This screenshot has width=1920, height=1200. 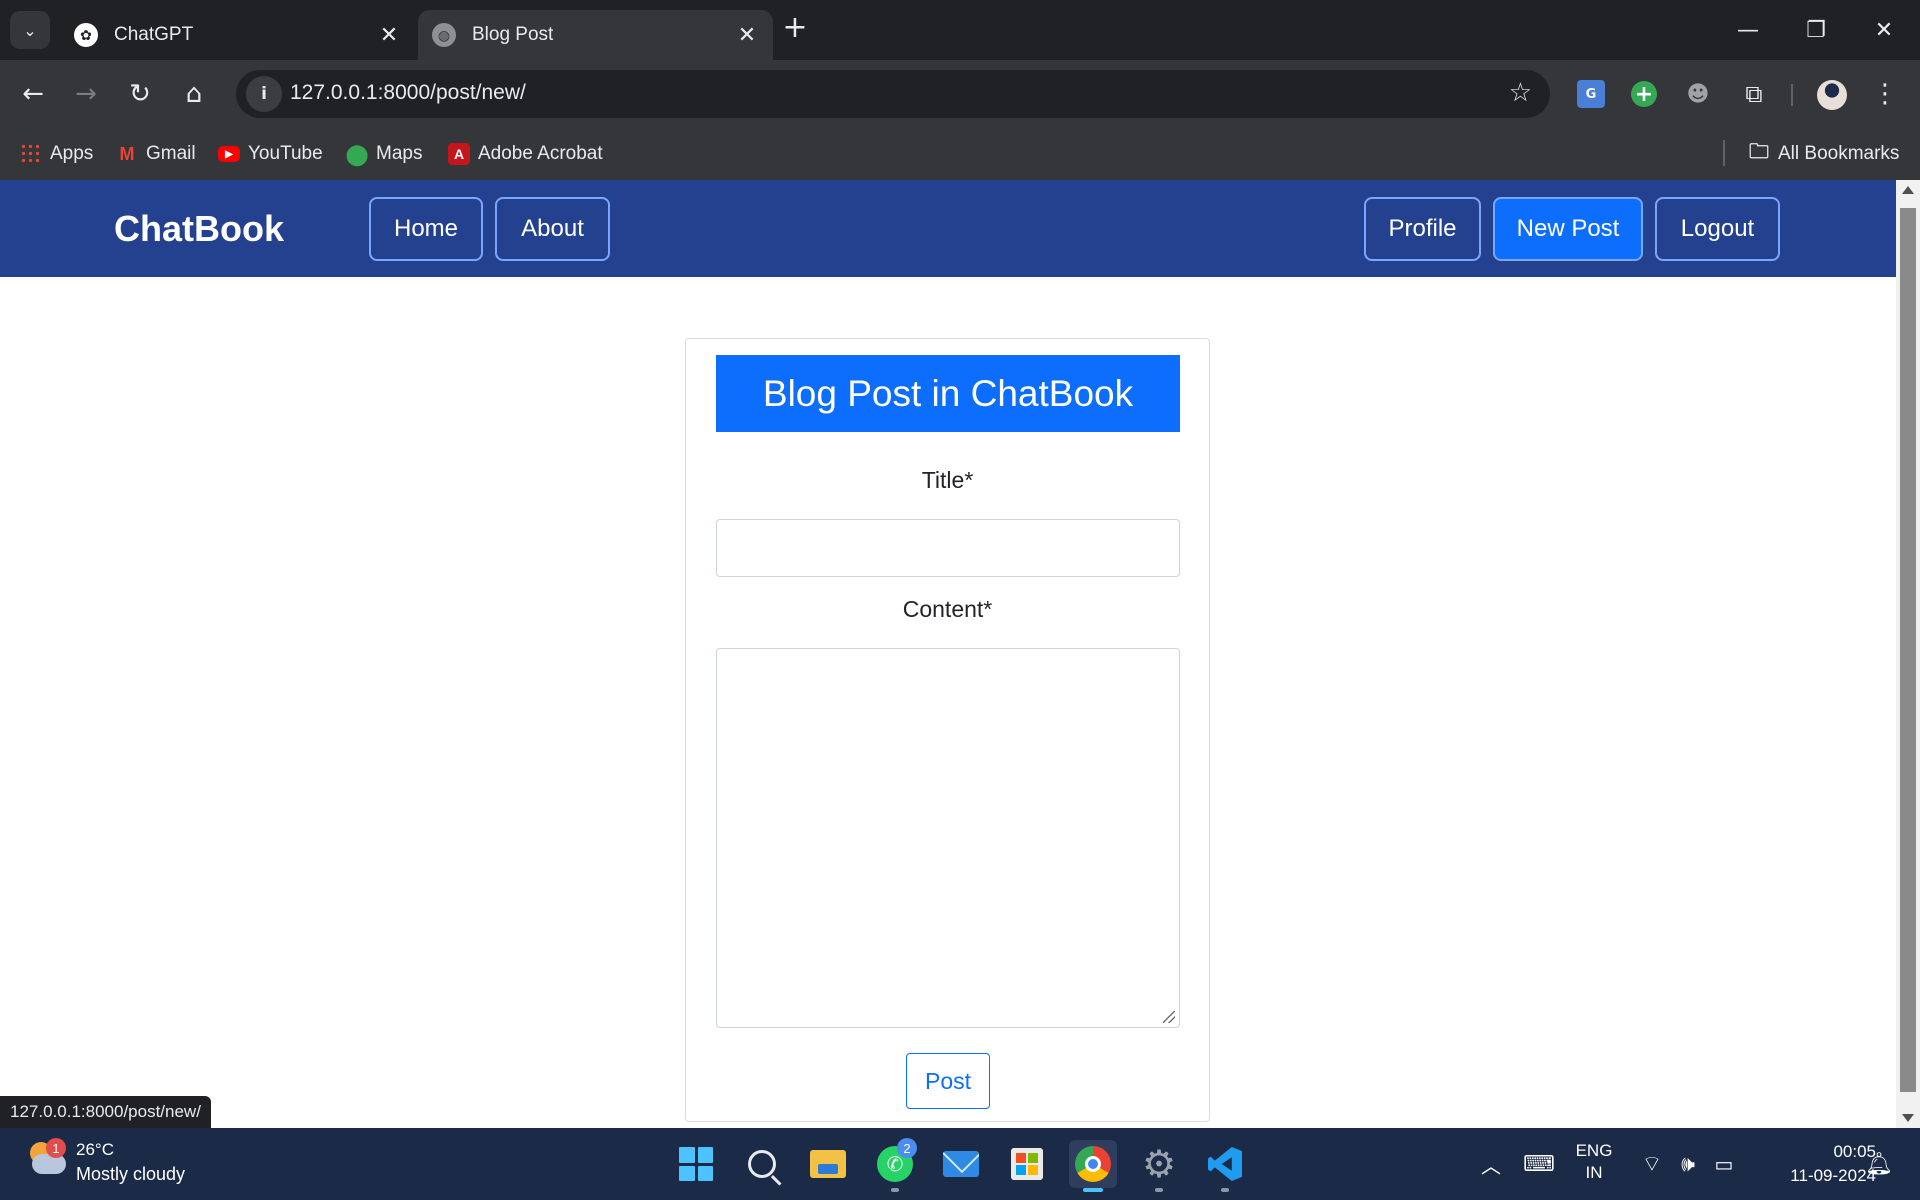 I want to click on keyboard-icon: ⌨, so click(x=1539, y=1164).